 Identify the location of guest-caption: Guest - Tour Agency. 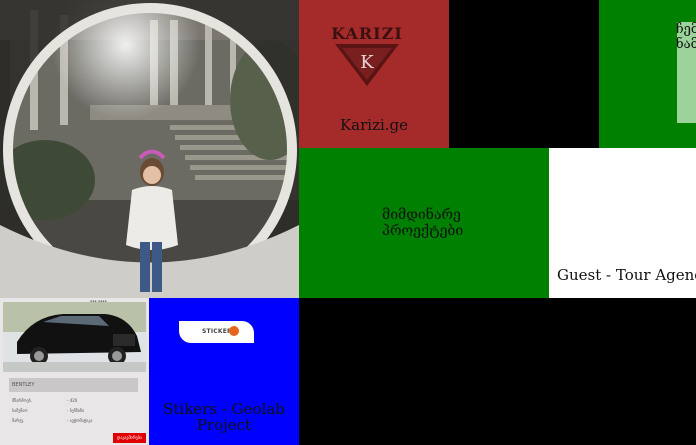
(626, 275).